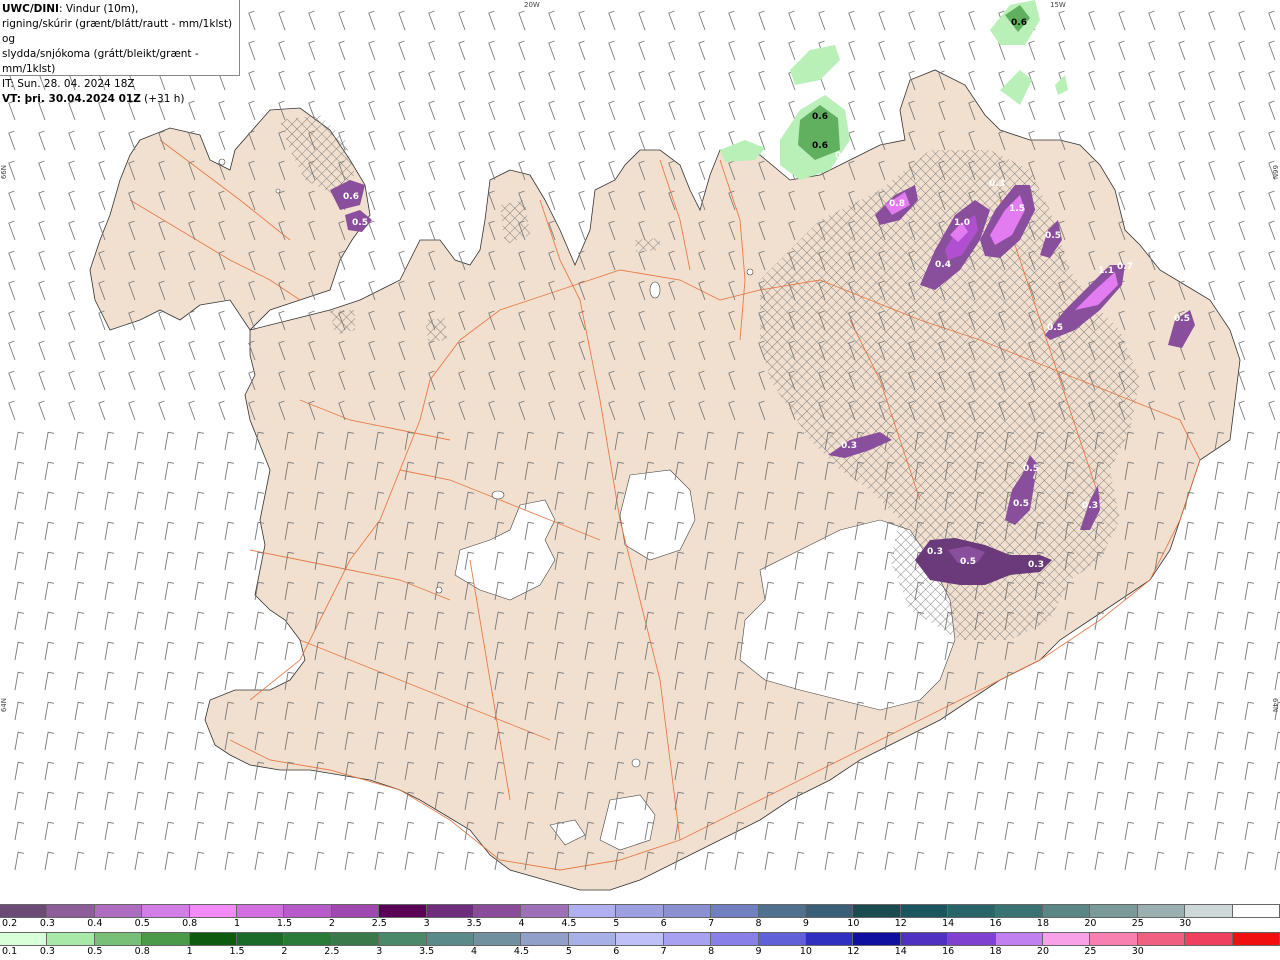 The image size is (1280, 960). I want to click on legend-label: 18, so click(995, 951).